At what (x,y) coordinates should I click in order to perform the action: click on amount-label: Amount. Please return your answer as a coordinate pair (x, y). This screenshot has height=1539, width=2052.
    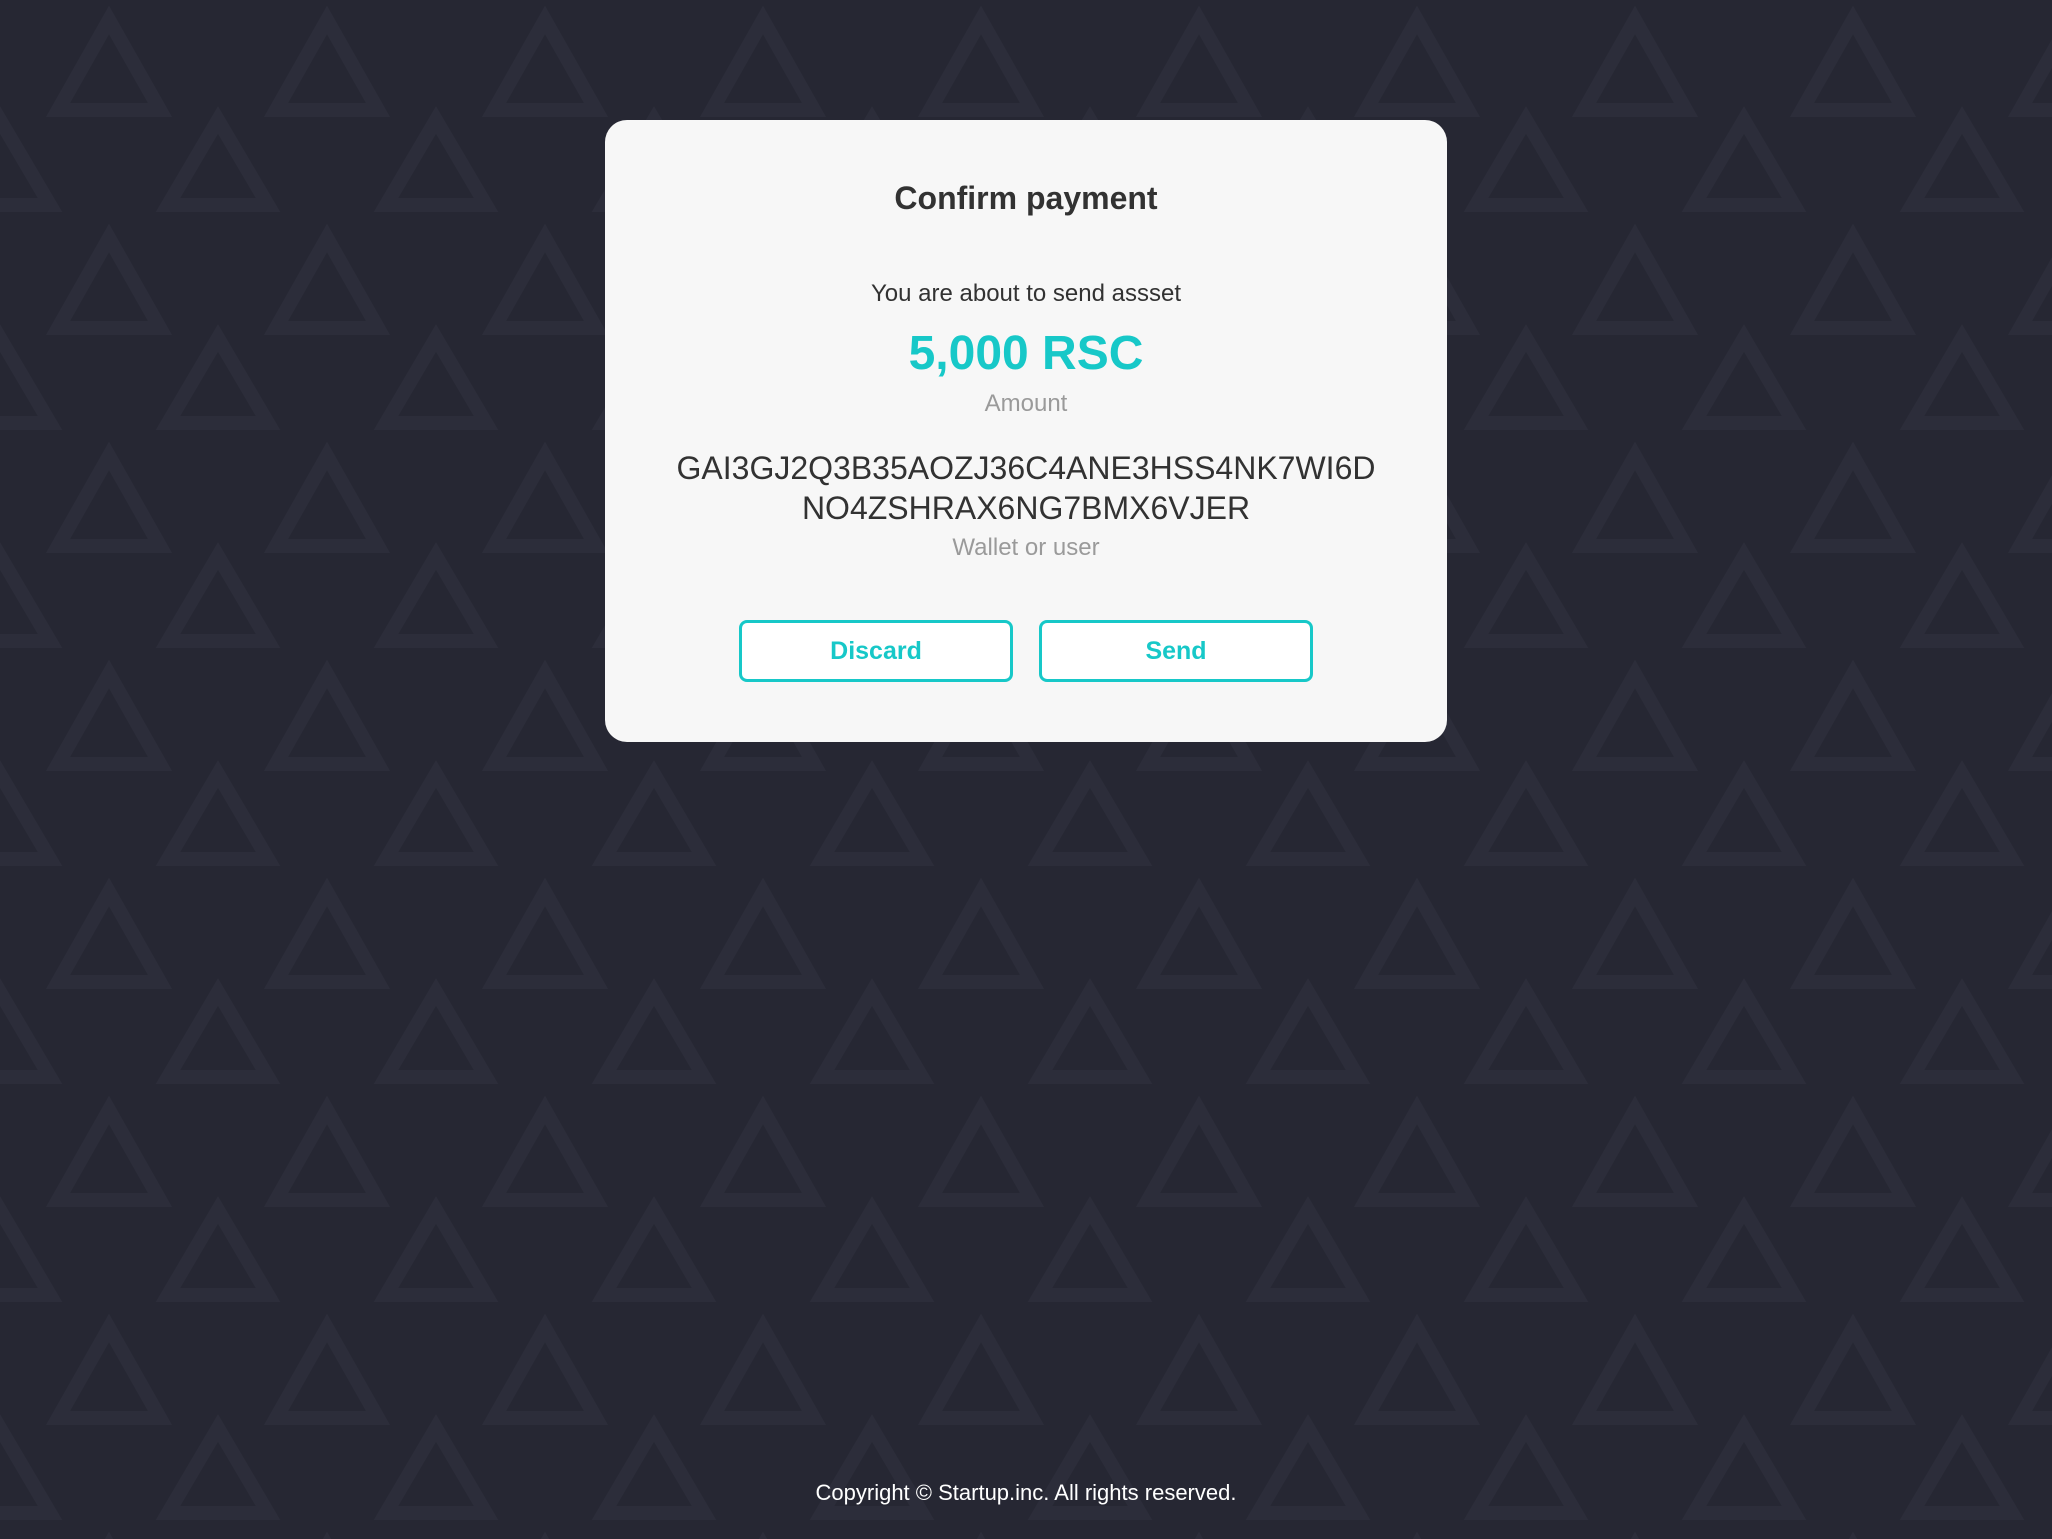
    Looking at the image, I should click on (1026, 403).